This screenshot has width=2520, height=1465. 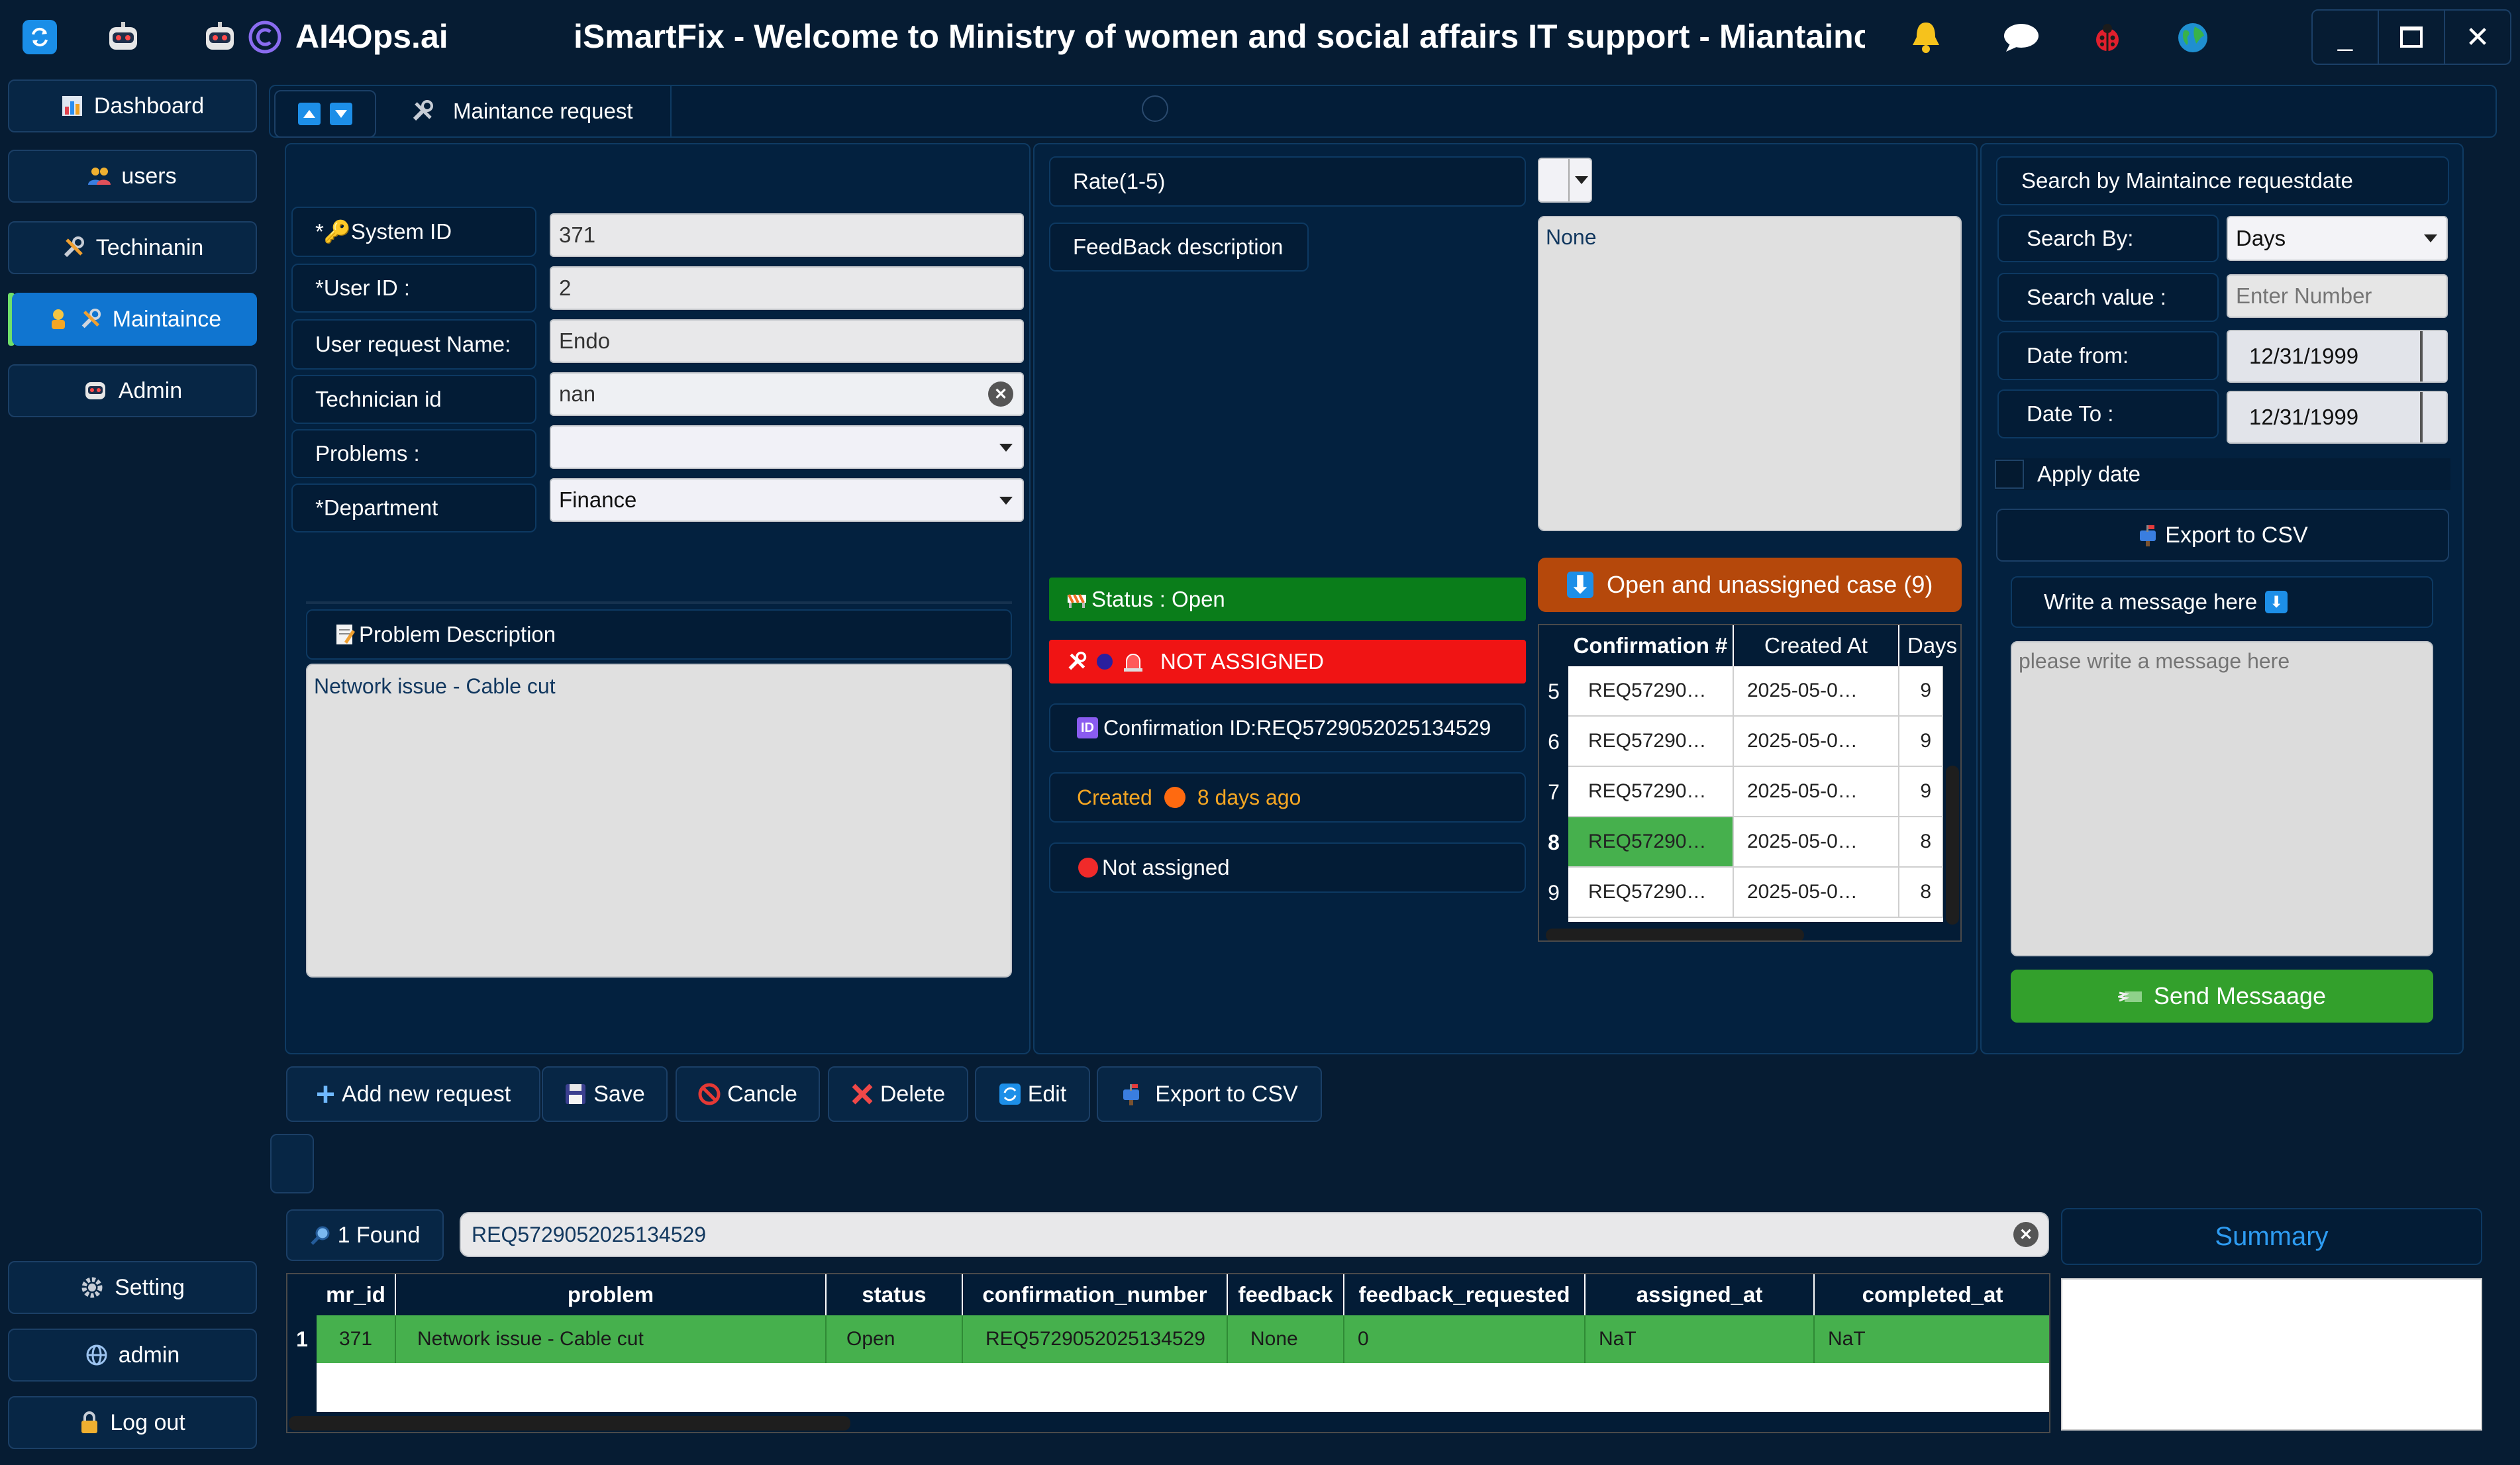 What do you see at coordinates (659, 821) in the screenshot?
I see `problem-description-textarea: Network issue - Cable cut` at bounding box center [659, 821].